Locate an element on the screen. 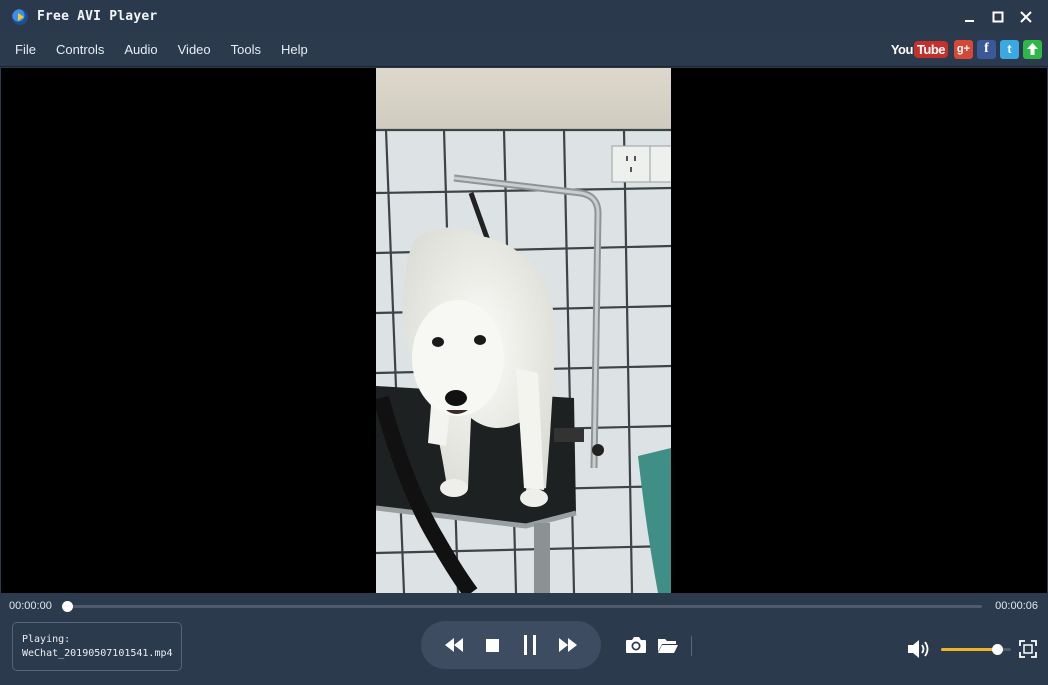 The width and height of the screenshot is (1048, 685). pause-icon is located at coordinates (530, 645).